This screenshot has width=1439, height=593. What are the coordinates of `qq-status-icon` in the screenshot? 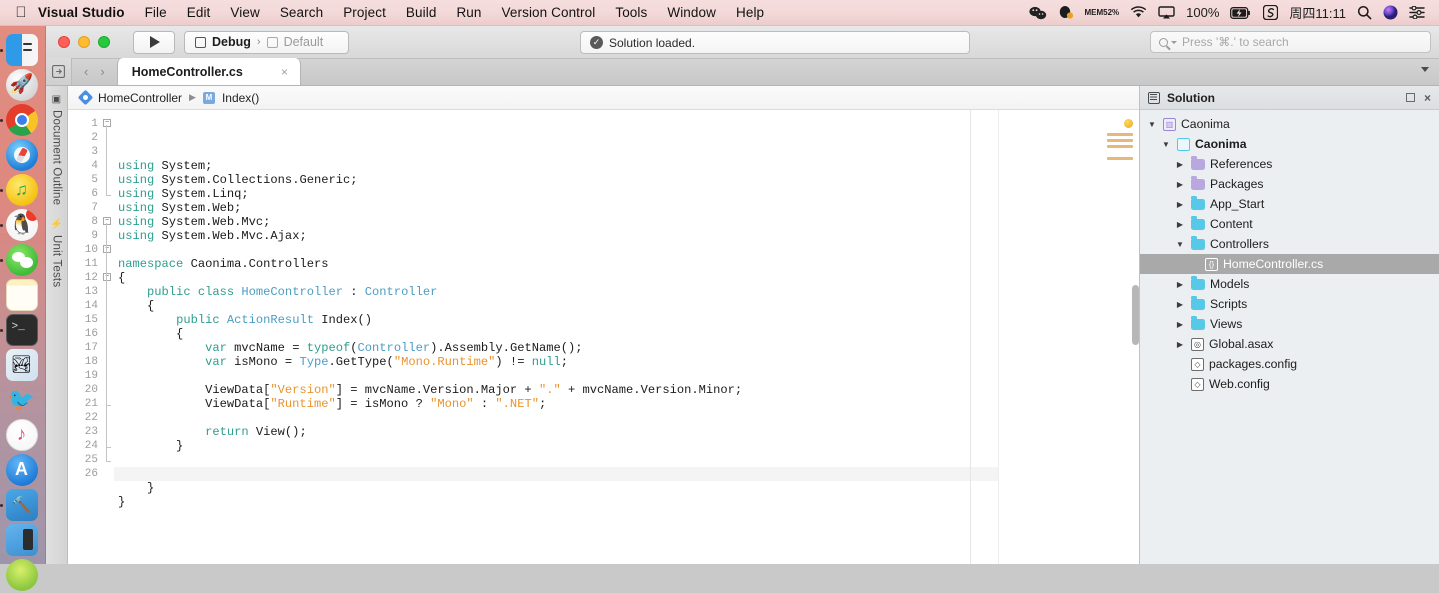 It's located at (1066, 12).